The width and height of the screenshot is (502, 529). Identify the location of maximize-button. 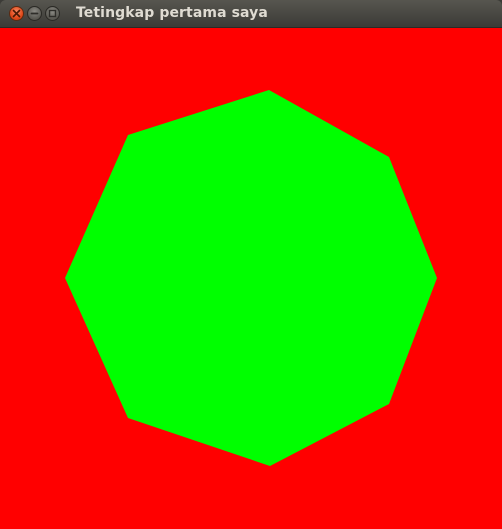
(52, 13).